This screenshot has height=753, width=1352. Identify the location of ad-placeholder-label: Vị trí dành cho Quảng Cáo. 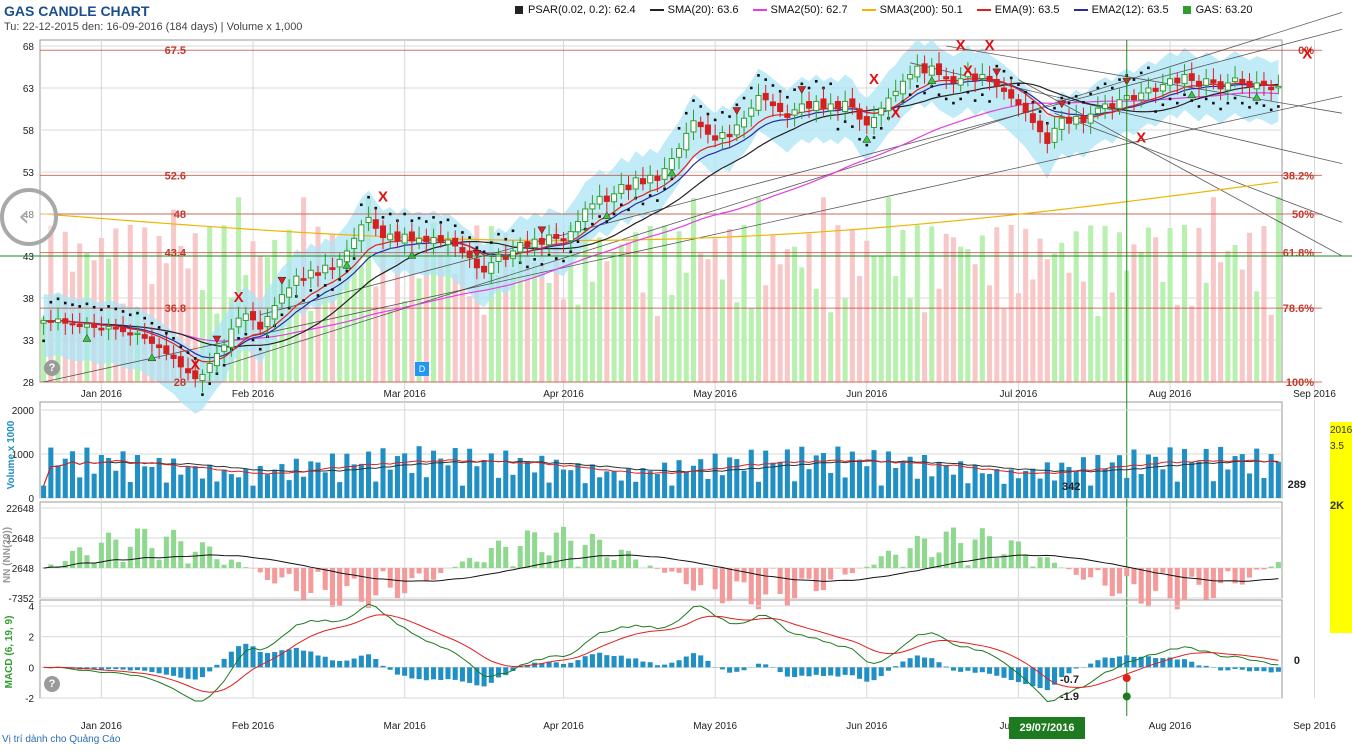
(61, 739).